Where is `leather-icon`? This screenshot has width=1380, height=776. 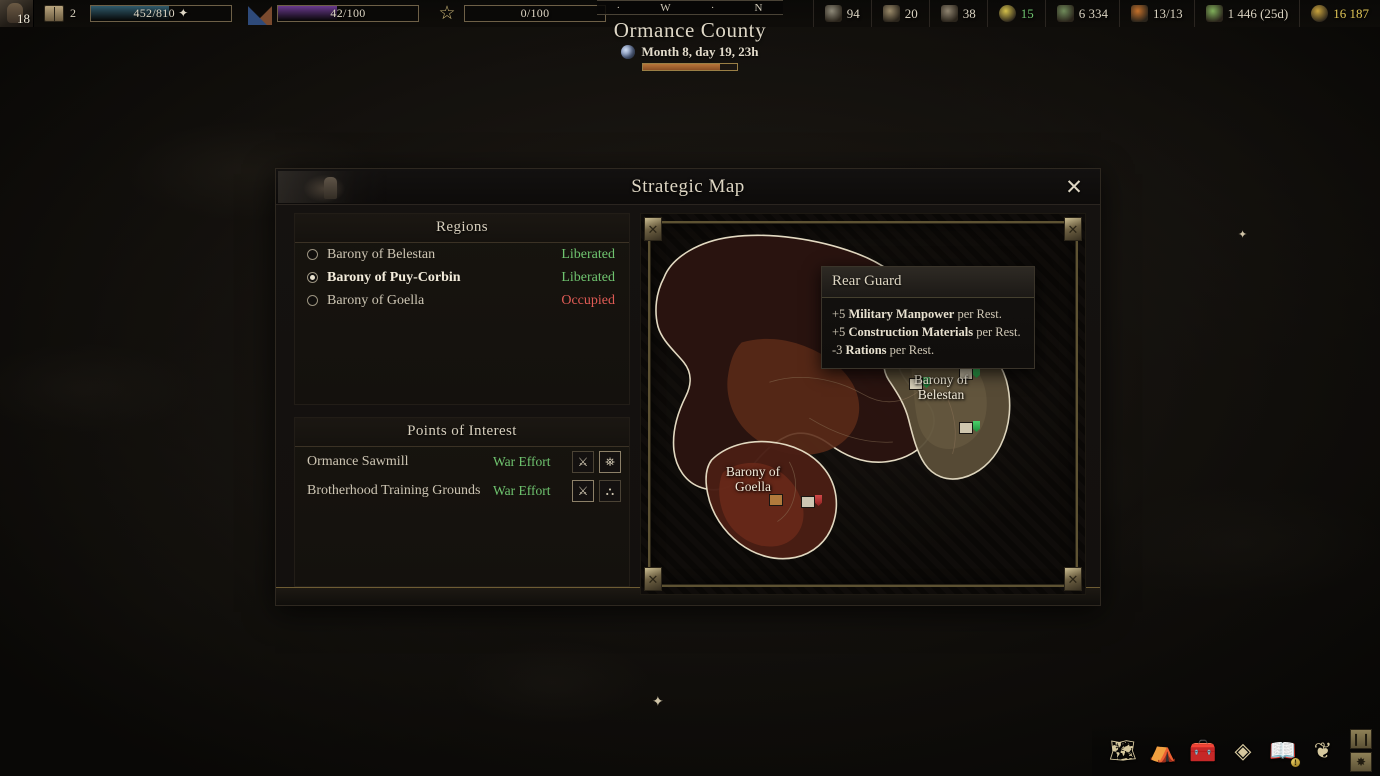
leather-icon is located at coordinates (949, 13).